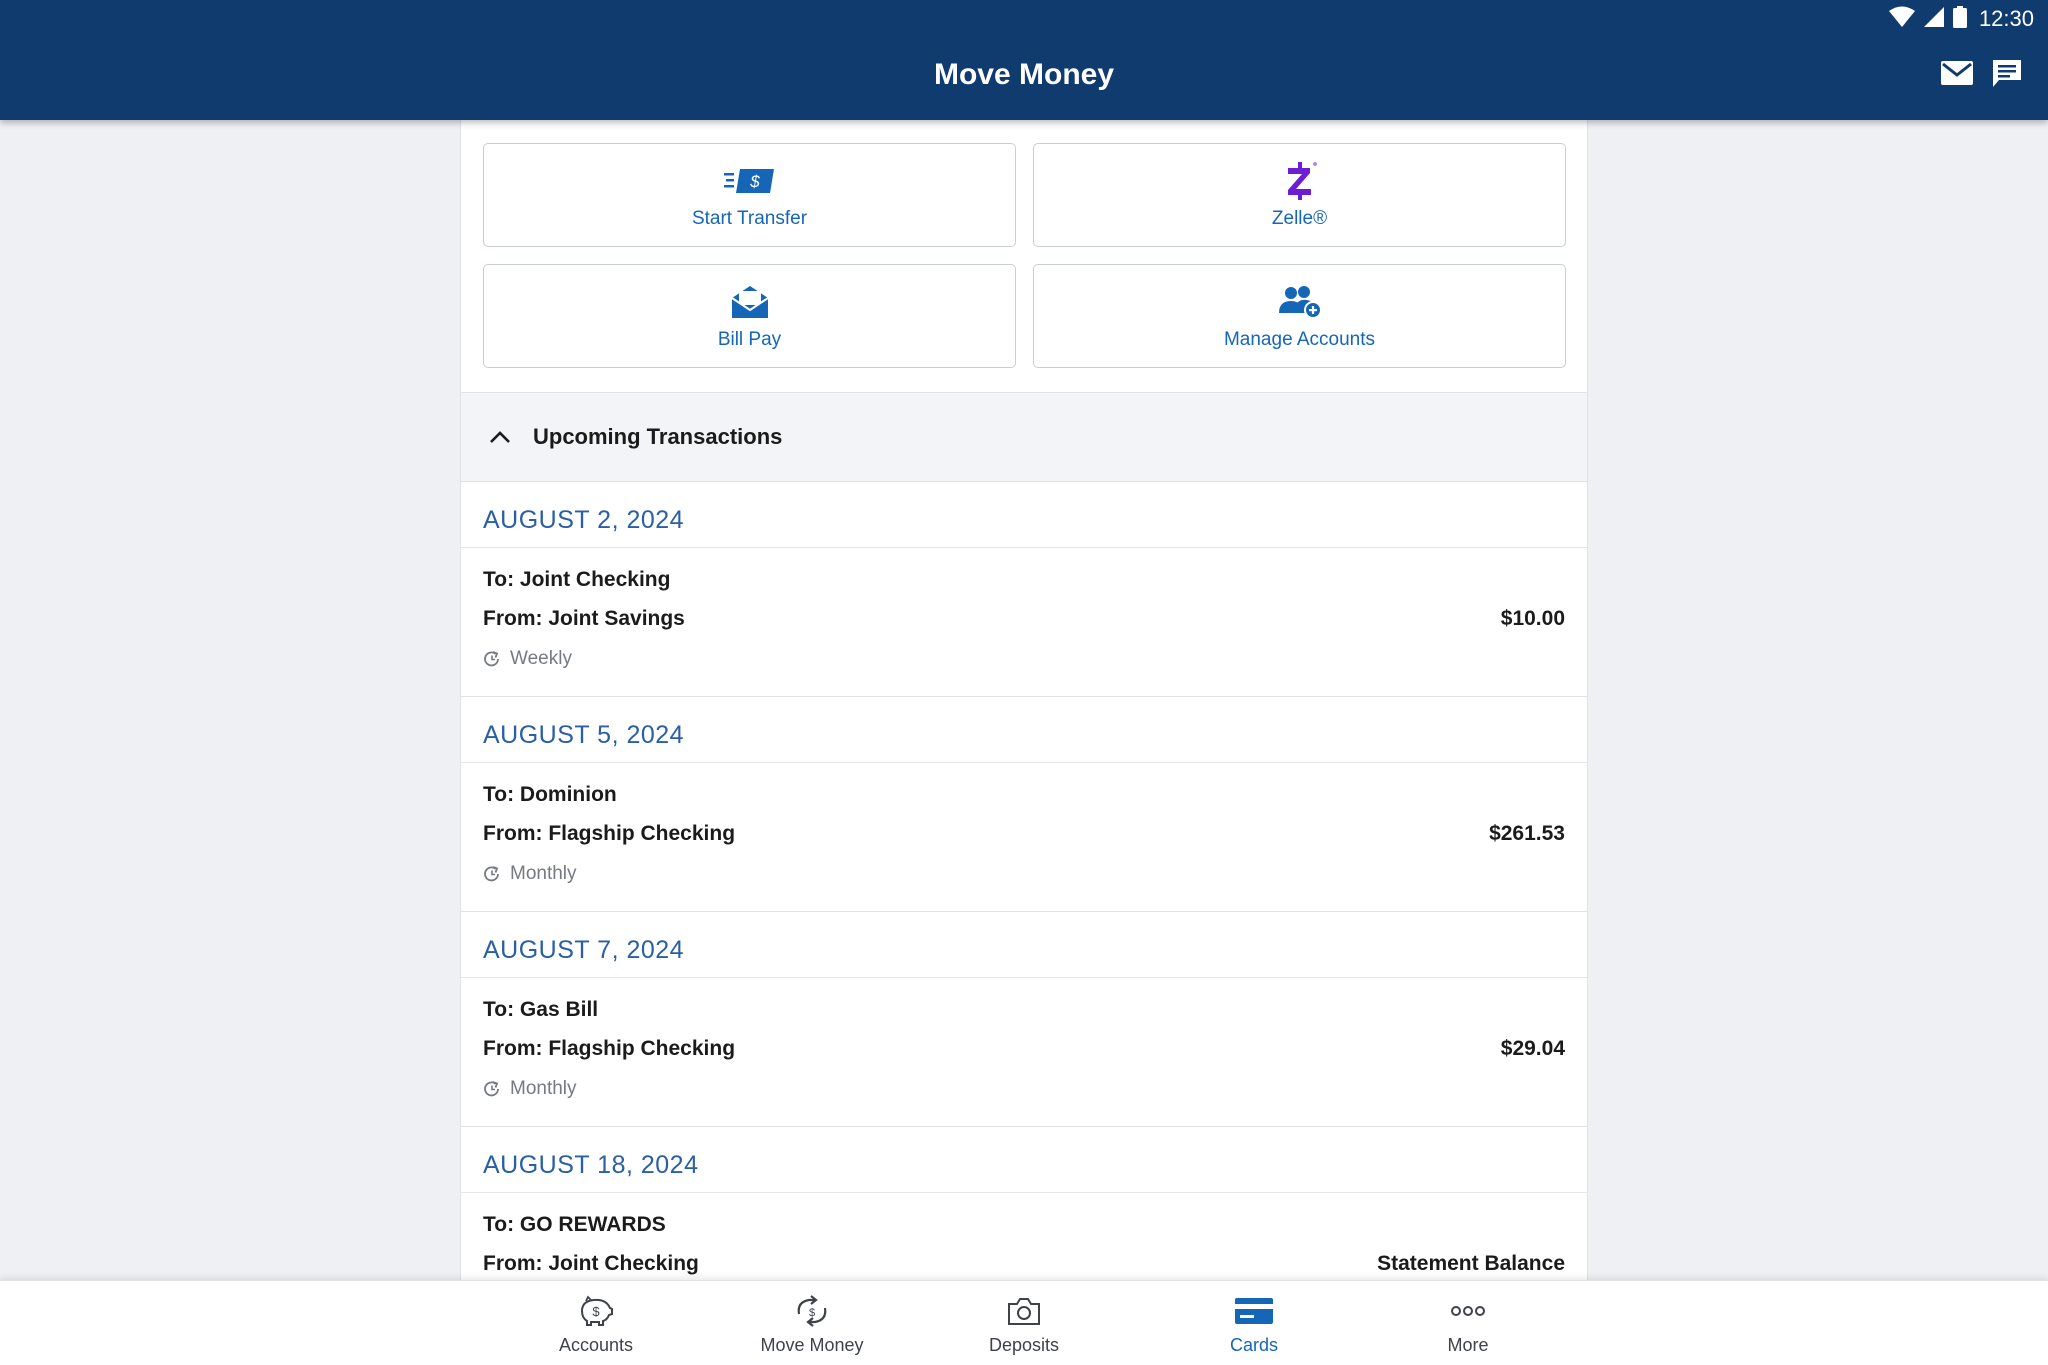 Image resolution: width=2048 pixels, height=1365 pixels. I want to click on start-transfer-button: $ Start Transfer, so click(749, 195).